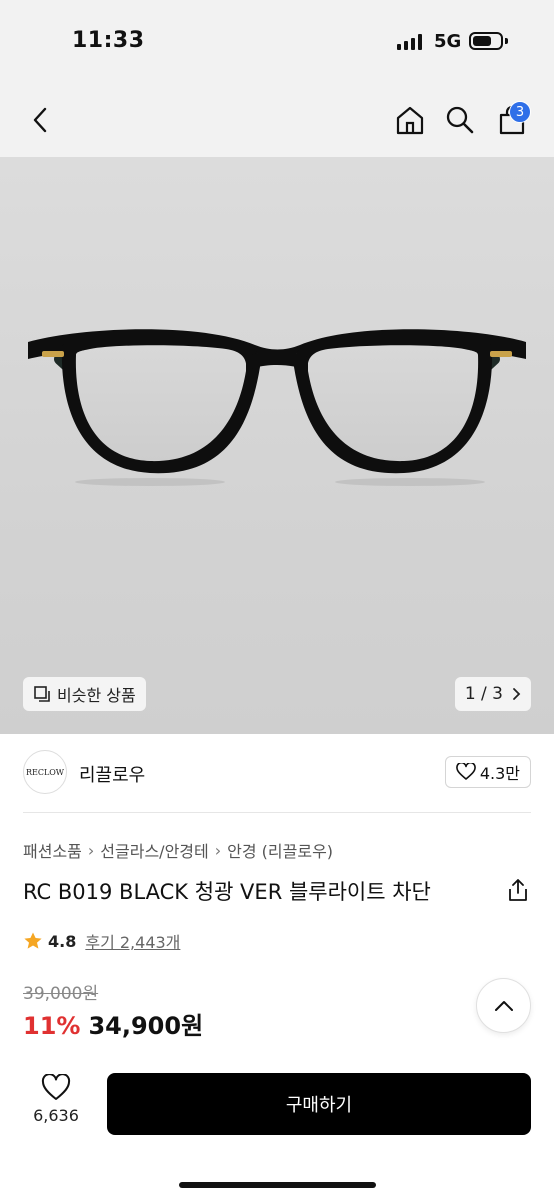  I want to click on star-icon, so click(33, 940).